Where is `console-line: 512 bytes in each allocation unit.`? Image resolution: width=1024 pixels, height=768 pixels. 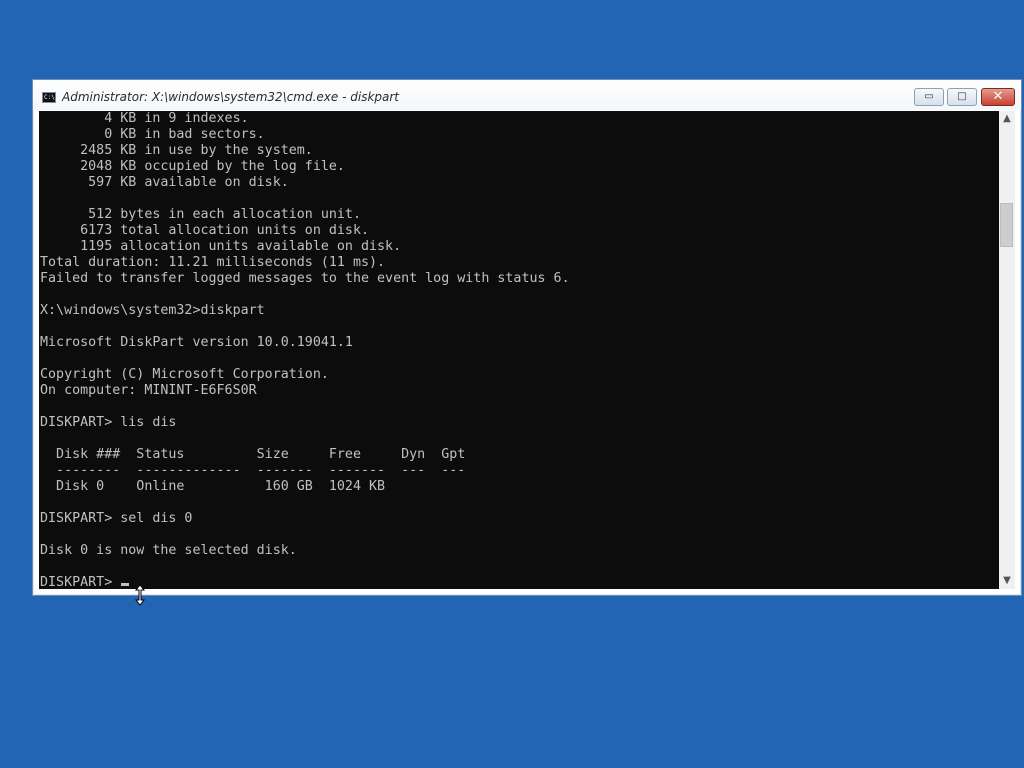
console-line: 512 bytes in each allocation unit. is located at coordinates (200, 214).